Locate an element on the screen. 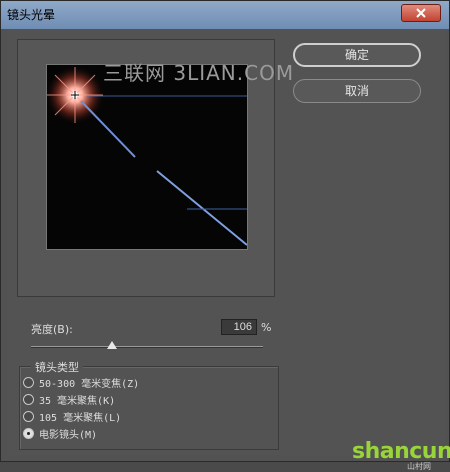 The width and height of the screenshot is (450, 472). shancun-logo-sub: 山村网 is located at coordinates (419, 466).